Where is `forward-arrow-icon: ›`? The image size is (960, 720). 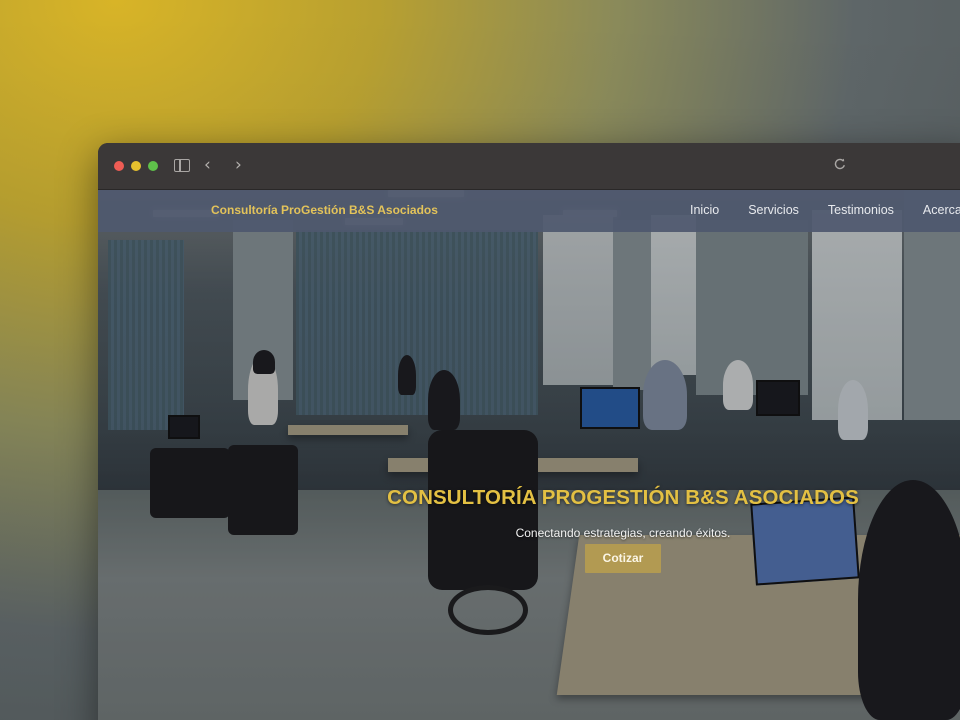
forward-arrow-icon: › is located at coordinates (238, 165).